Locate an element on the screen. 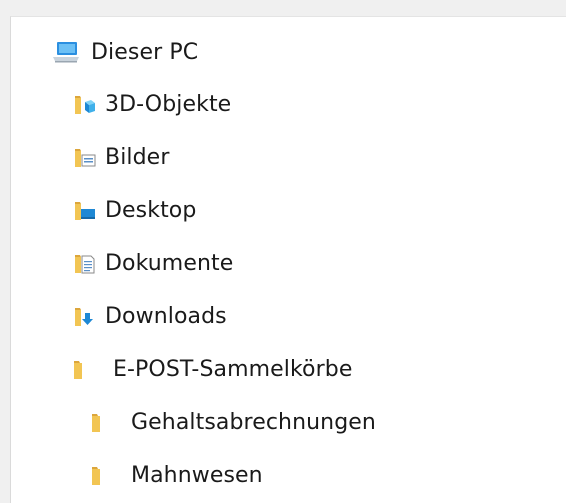  tree-item-downloads: Downloads is located at coordinates (149, 316).